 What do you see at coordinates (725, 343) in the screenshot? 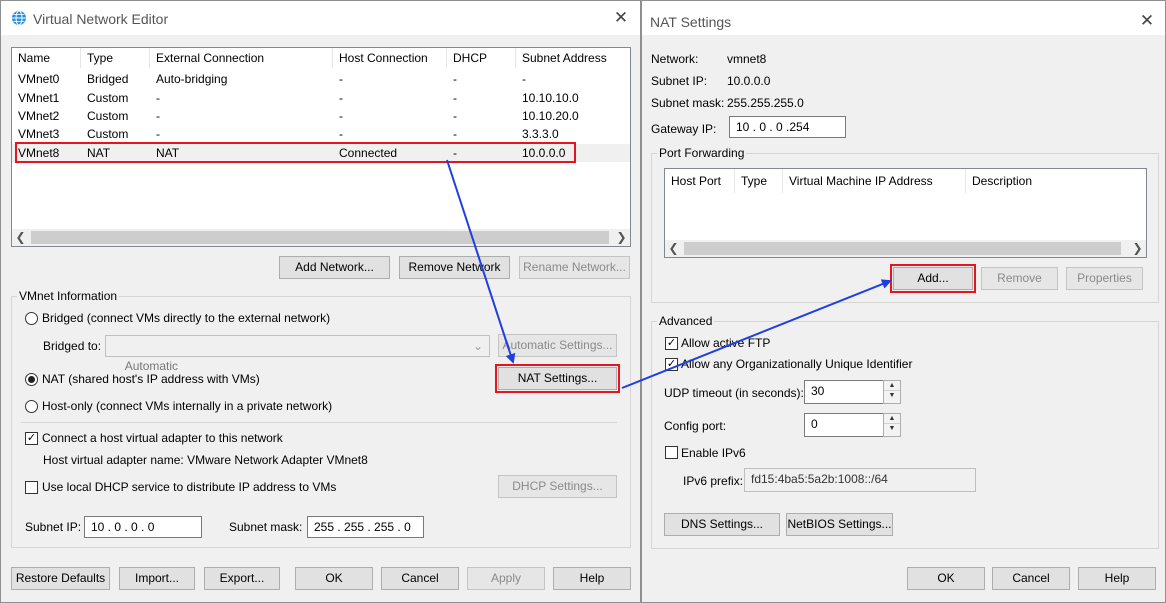
I see `allow-ftp-label: Allow active FTP` at bounding box center [725, 343].